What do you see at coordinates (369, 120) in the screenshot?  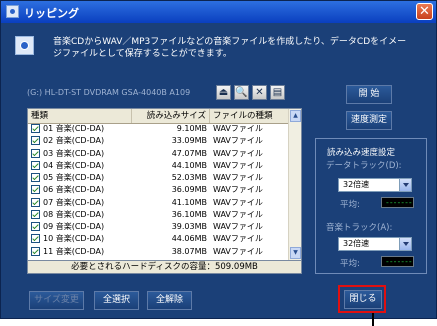 I see `measure-speed-button: 速度測定` at bounding box center [369, 120].